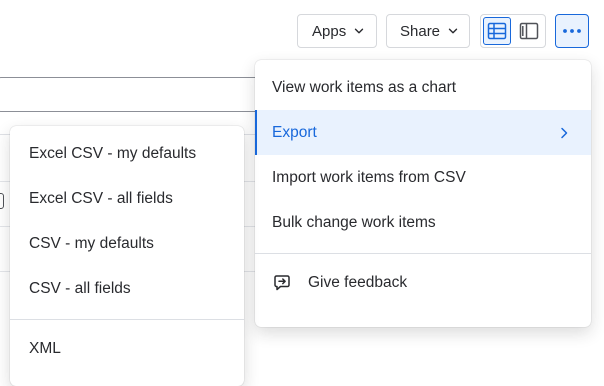 This screenshot has width=604, height=386. What do you see at coordinates (354, 222) in the screenshot?
I see `menu-item-label: Bulk change work items` at bounding box center [354, 222].